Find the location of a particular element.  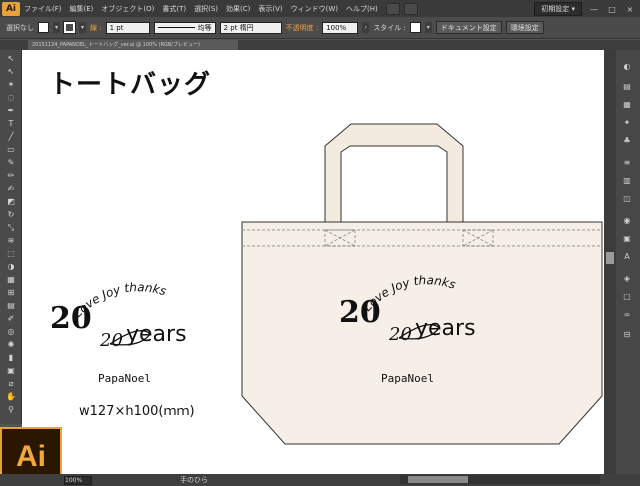

chevron-right-icon: › is located at coordinates (366, 27).